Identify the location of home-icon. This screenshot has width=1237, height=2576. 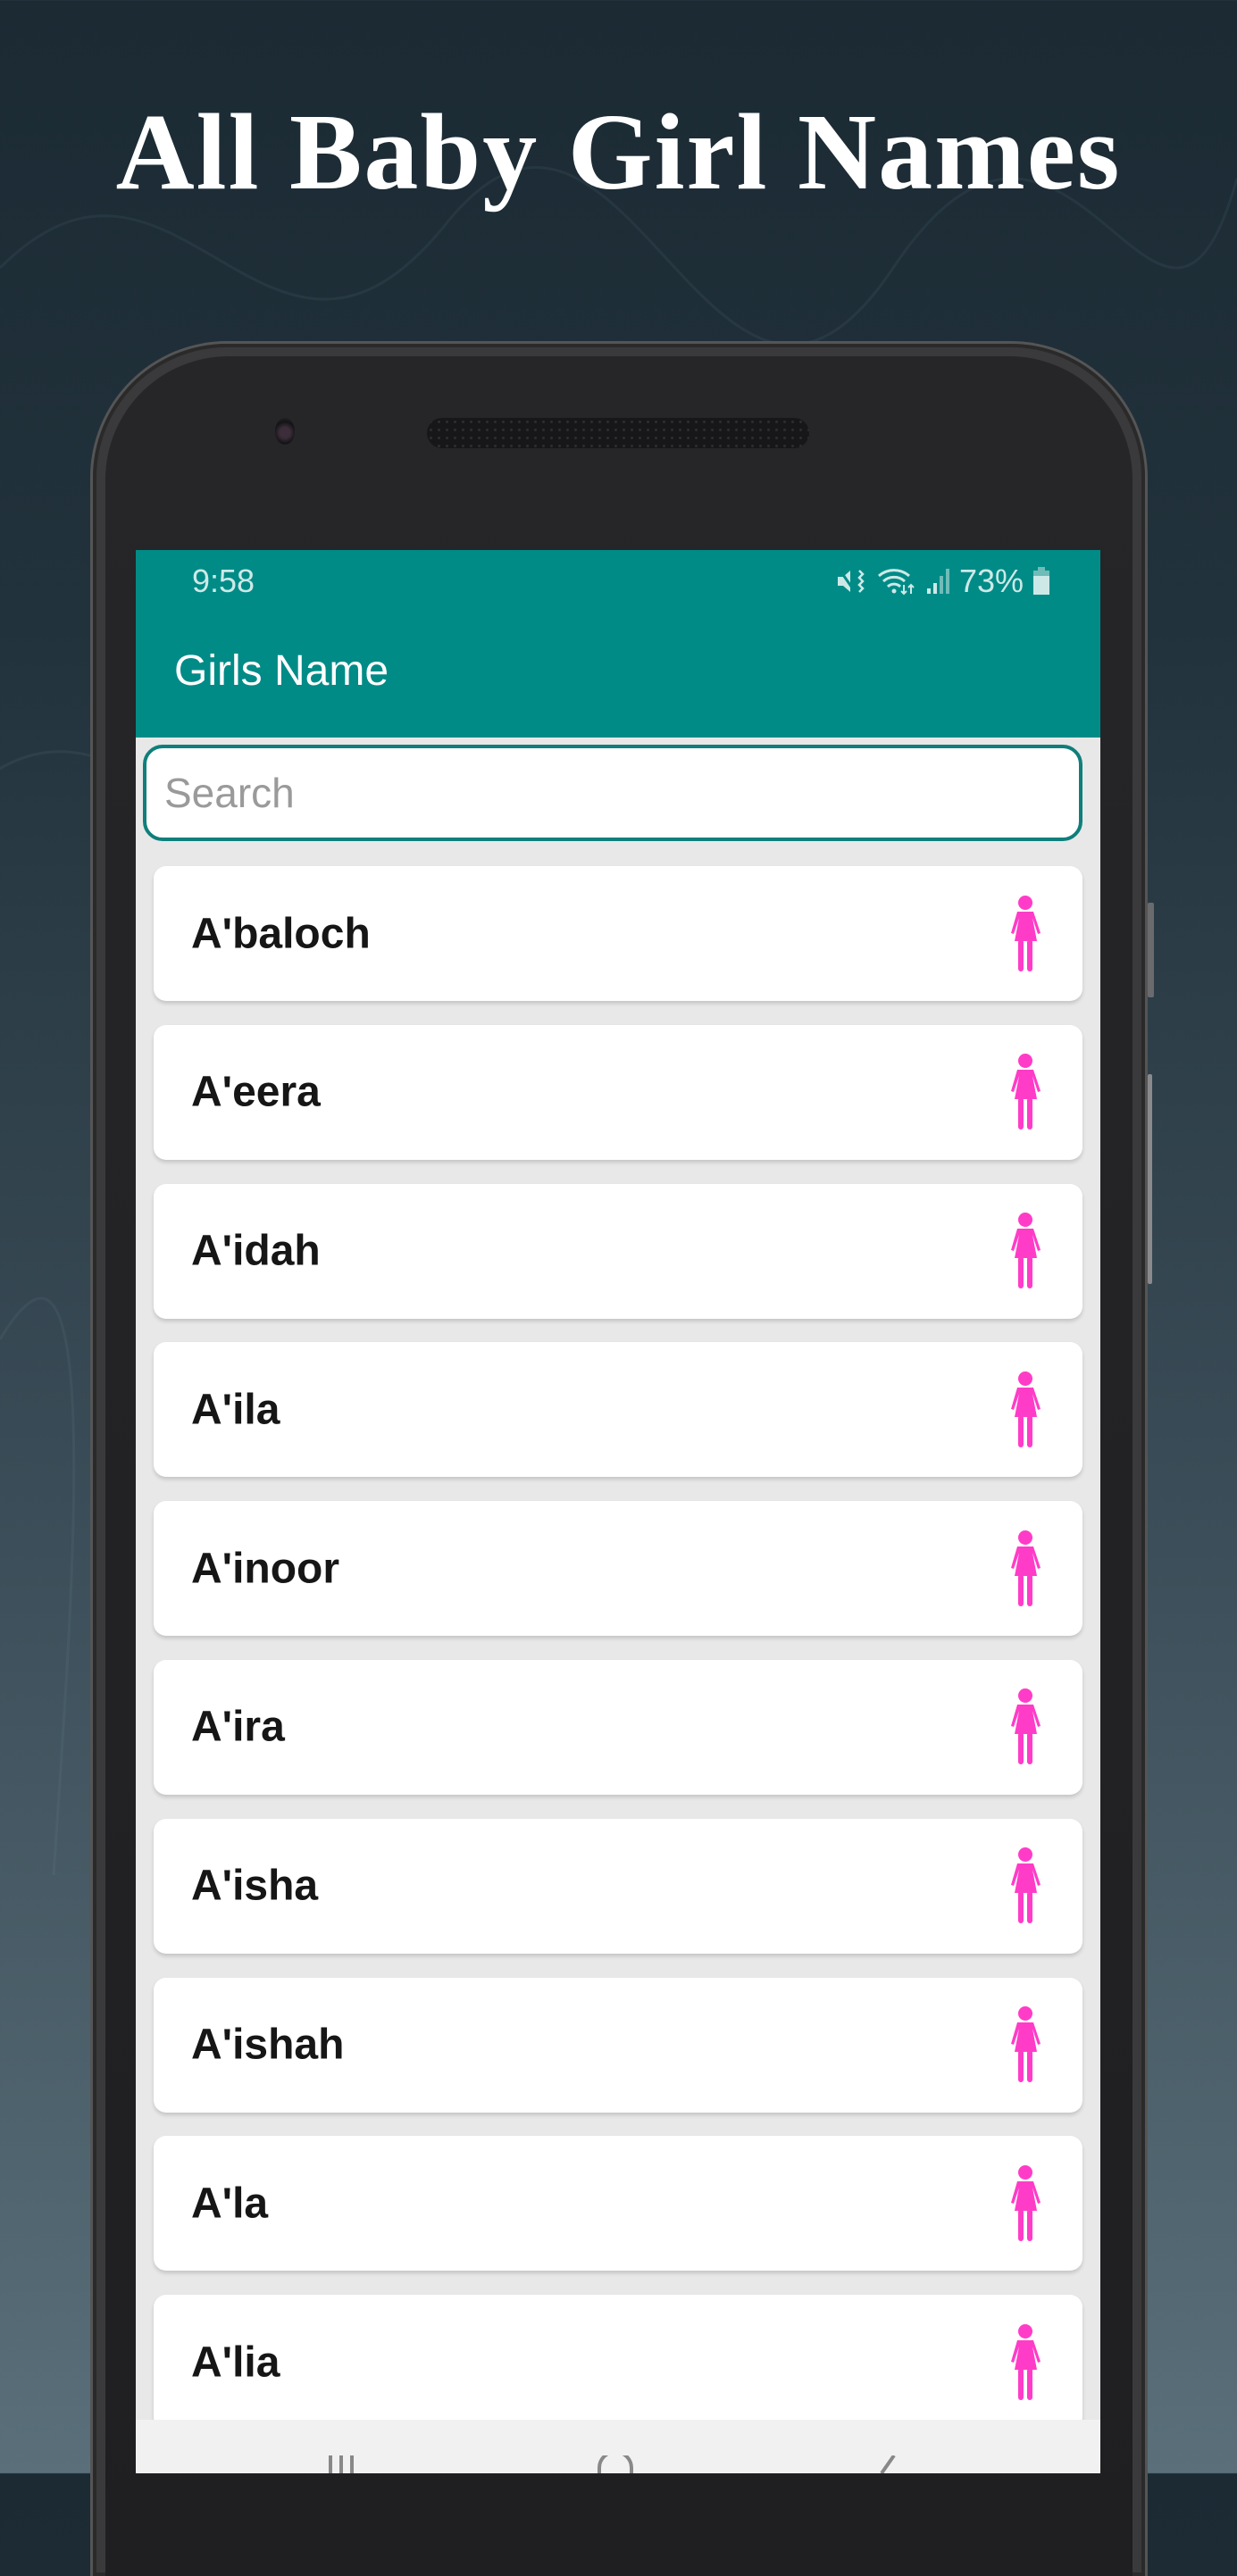
(615, 2464).